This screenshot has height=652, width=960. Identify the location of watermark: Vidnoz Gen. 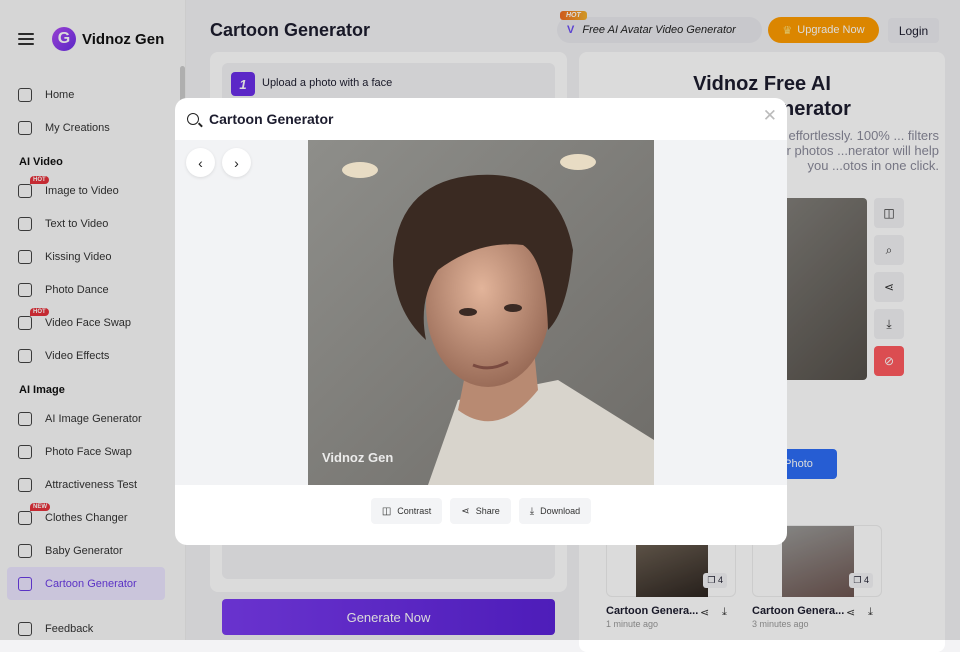
(358, 457).